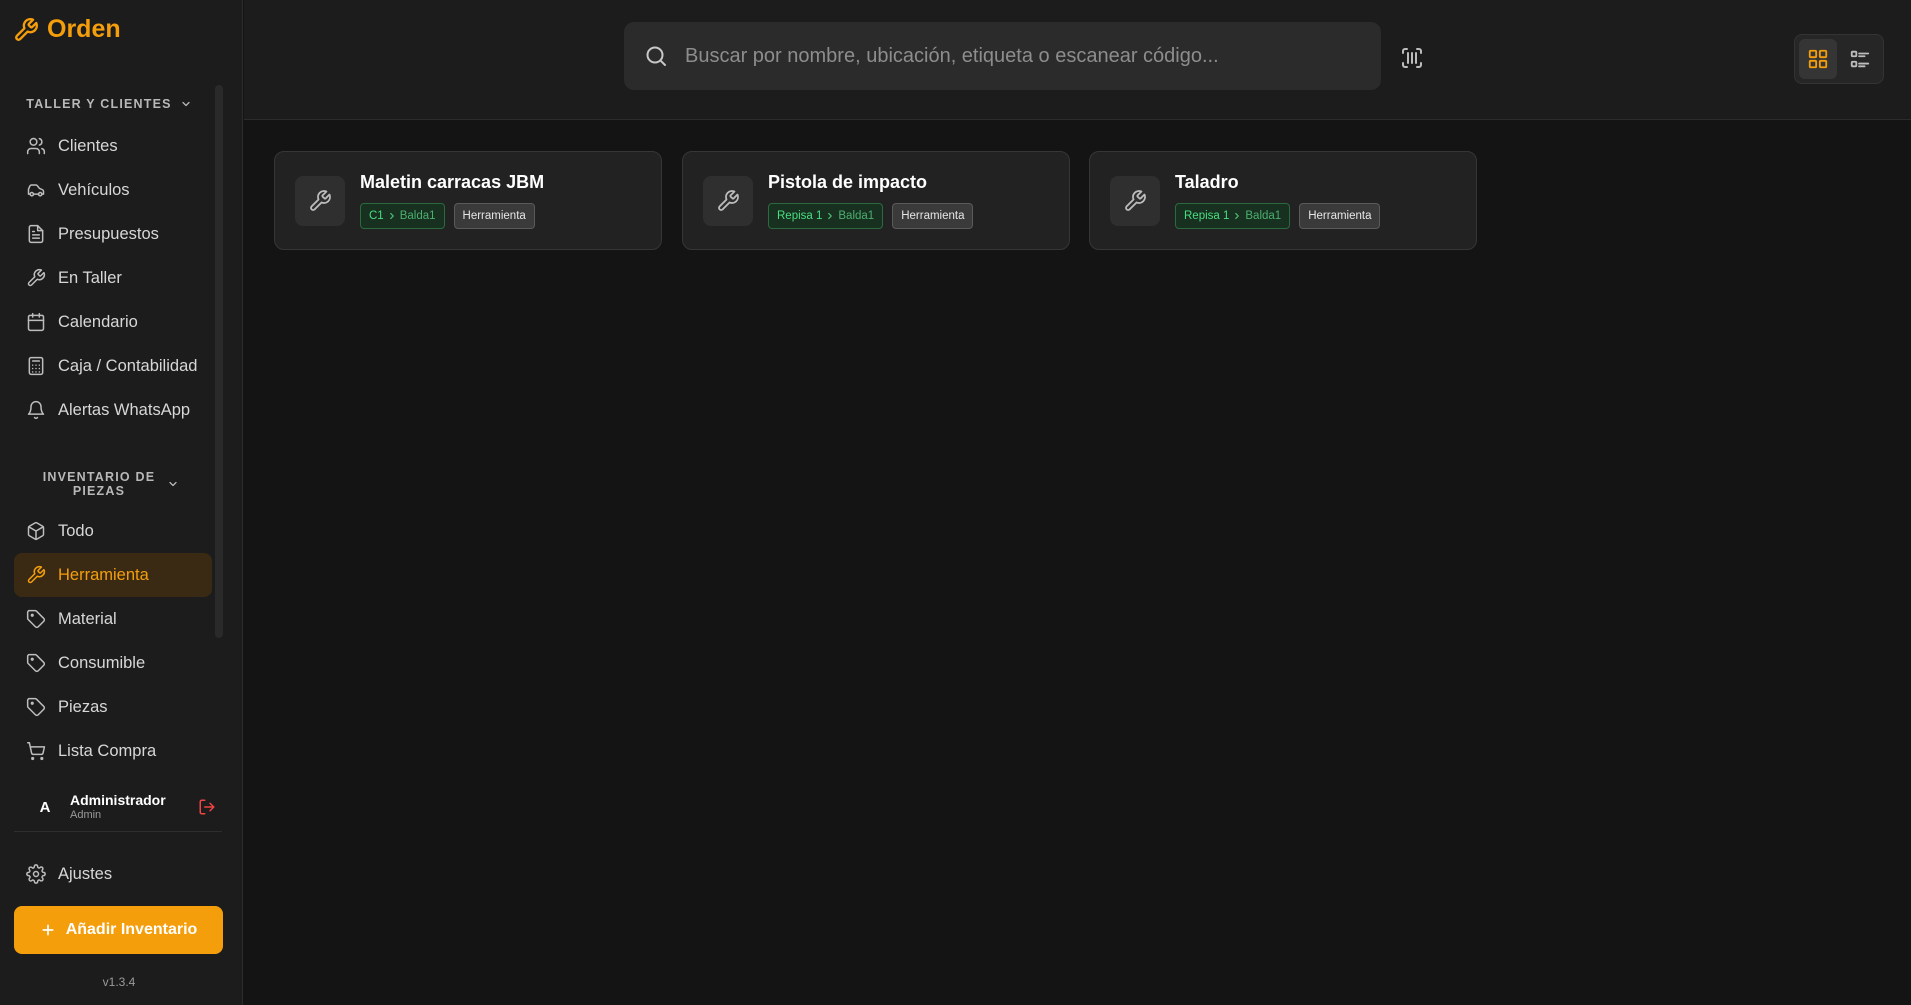 The image size is (1911, 1005). I want to click on sidebar-item-vehiculos: Vehículos, so click(113, 190).